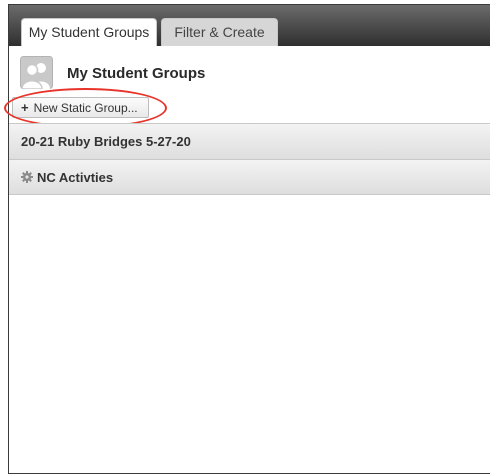  What do you see at coordinates (36, 72) in the screenshot?
I see `user-group-icon` at bounding box center [36, 72].